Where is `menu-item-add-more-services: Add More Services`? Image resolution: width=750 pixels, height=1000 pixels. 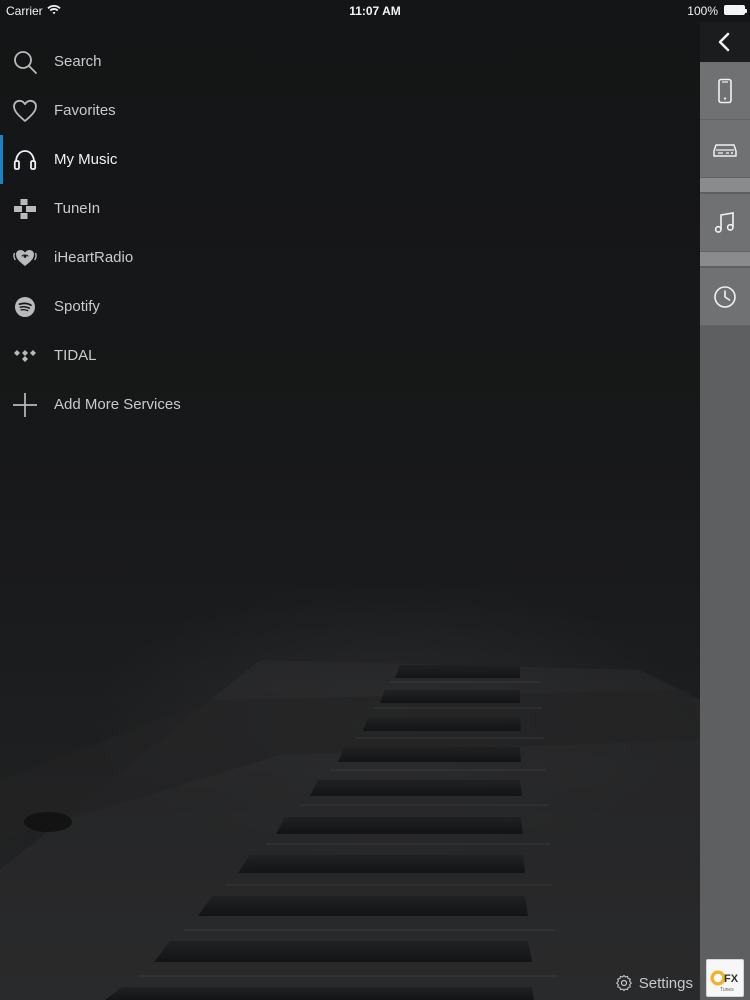 menu-item-add-more-services: Add More Services is located at coordinates (350, 404).